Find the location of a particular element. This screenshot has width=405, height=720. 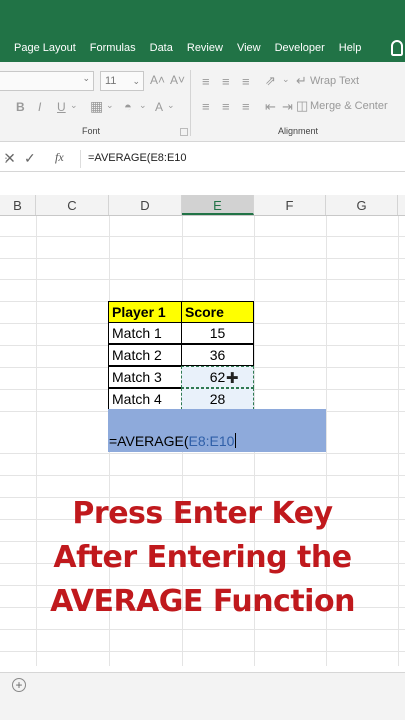

sheet-tab-bar: + is located at coordinates (202, 696).